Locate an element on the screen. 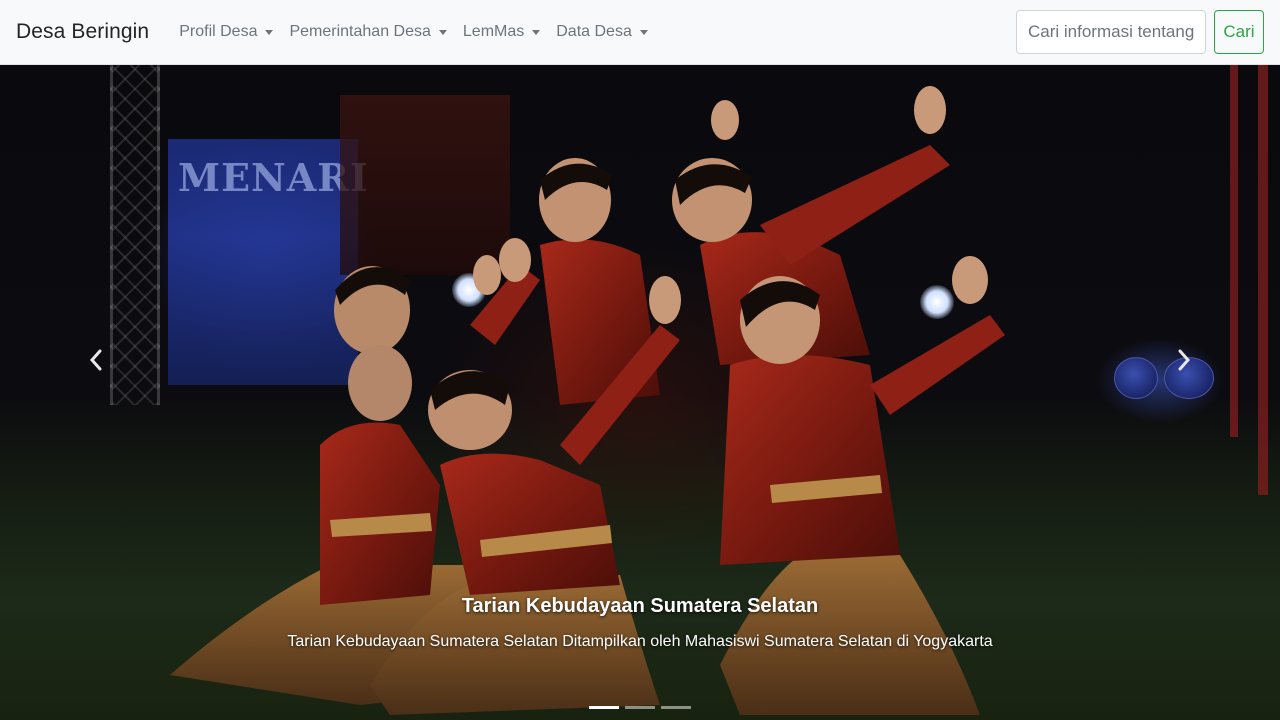 Image resolution: width=1280 pixels, height=720 pixels. search-form: Cari is located at coordinates (1140, 32).